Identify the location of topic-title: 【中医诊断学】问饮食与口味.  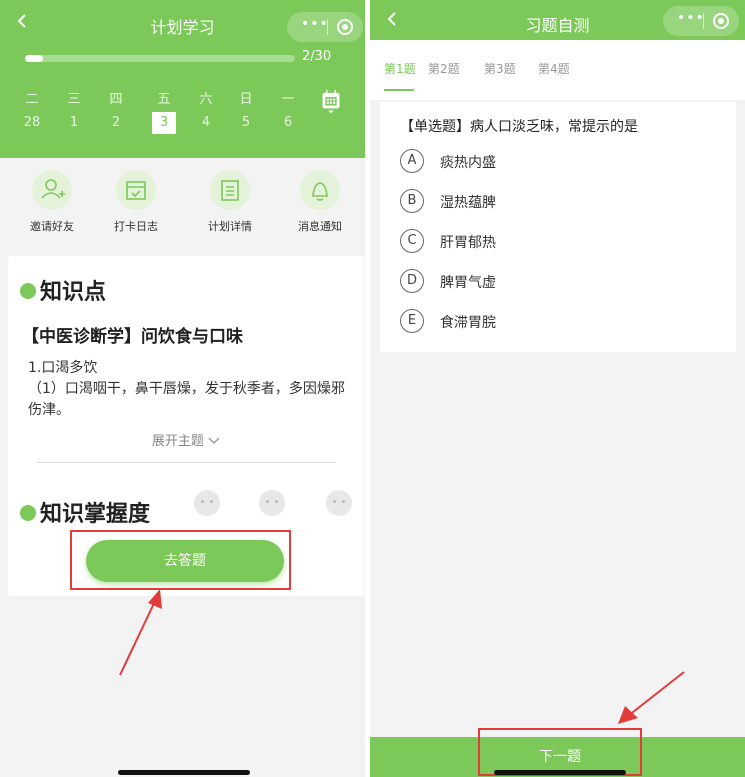
(132, 337).